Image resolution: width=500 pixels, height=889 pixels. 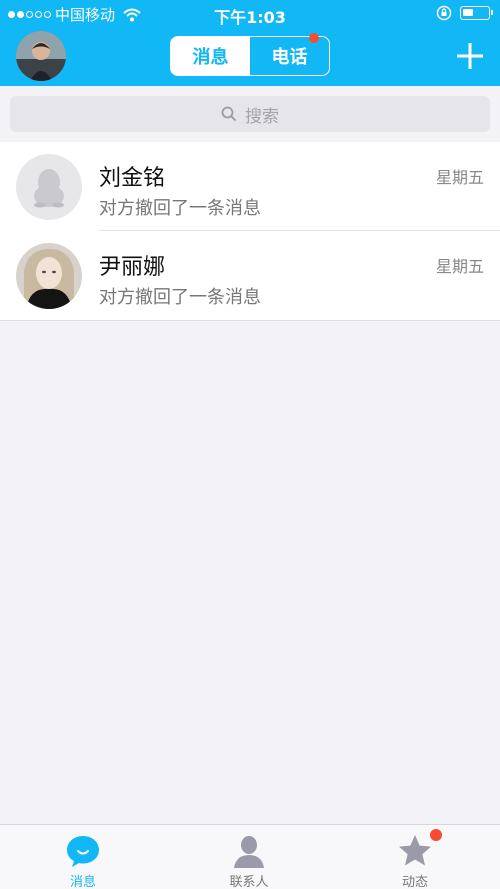 What do you see at coordinates (210, 56) in the screenshot?
I see `tab-messages: 消息` at bounding box center [210, 56].